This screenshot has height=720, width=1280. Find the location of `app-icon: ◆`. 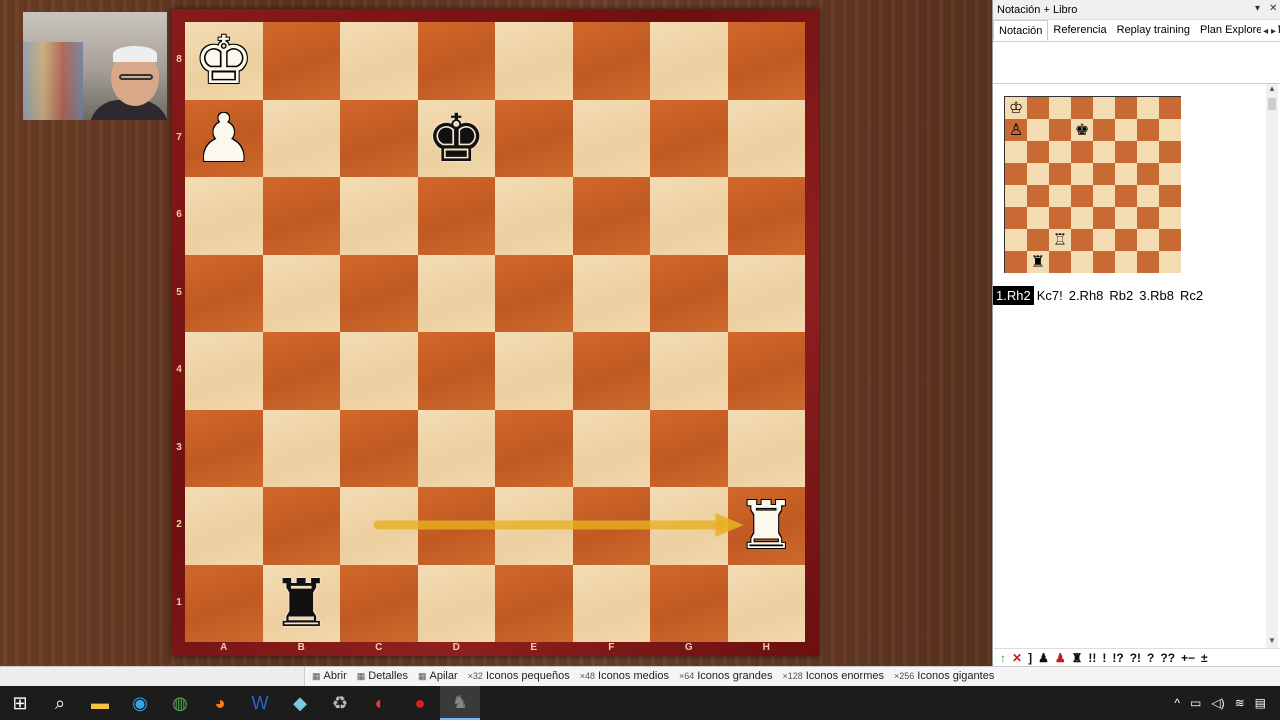

app-icon: ◆ is located at coordinates (300, 703).